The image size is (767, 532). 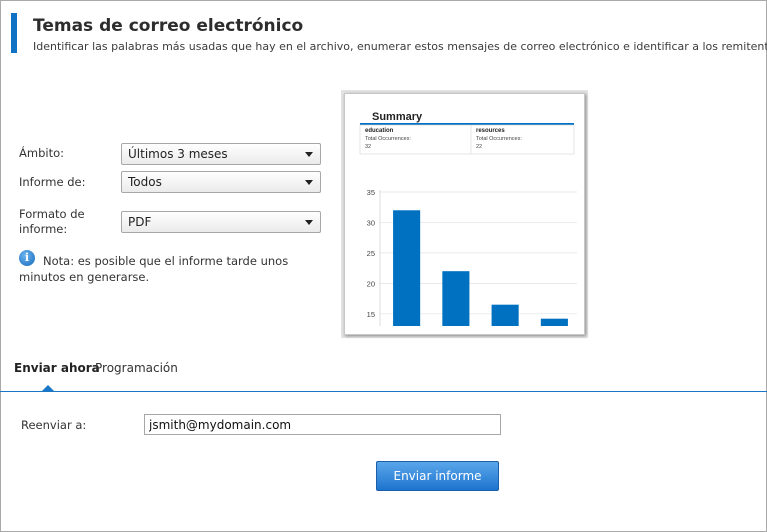 I want to click on report-of-row: Informe de: Todos, so click(x=170, y=182).